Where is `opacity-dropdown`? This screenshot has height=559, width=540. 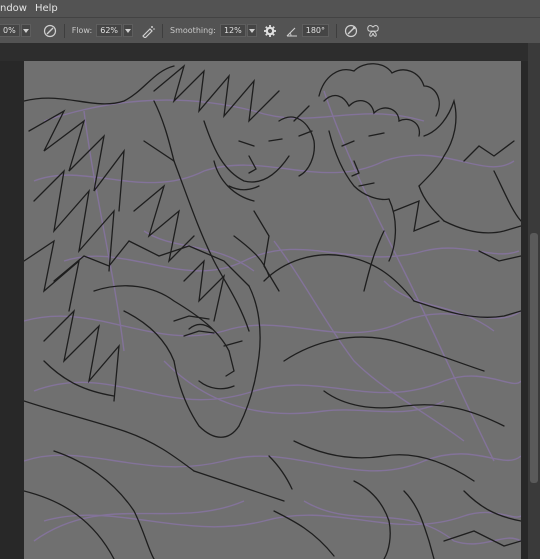 opacity-dropdown is located at coordinates (25, 30).